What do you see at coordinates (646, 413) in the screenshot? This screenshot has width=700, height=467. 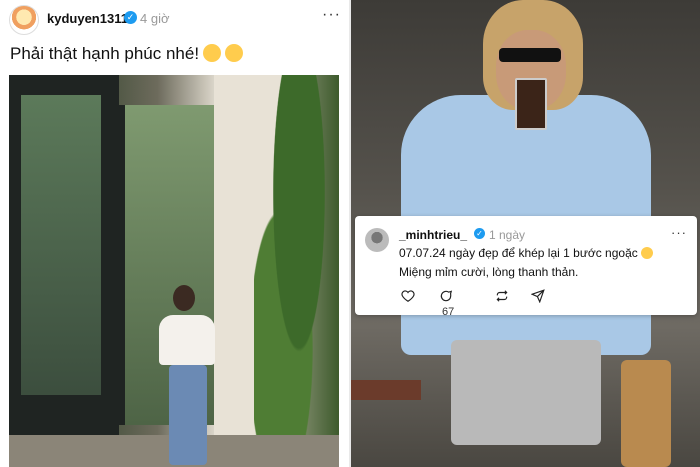 I see `tote-bag` at bounding box center [646, 413].